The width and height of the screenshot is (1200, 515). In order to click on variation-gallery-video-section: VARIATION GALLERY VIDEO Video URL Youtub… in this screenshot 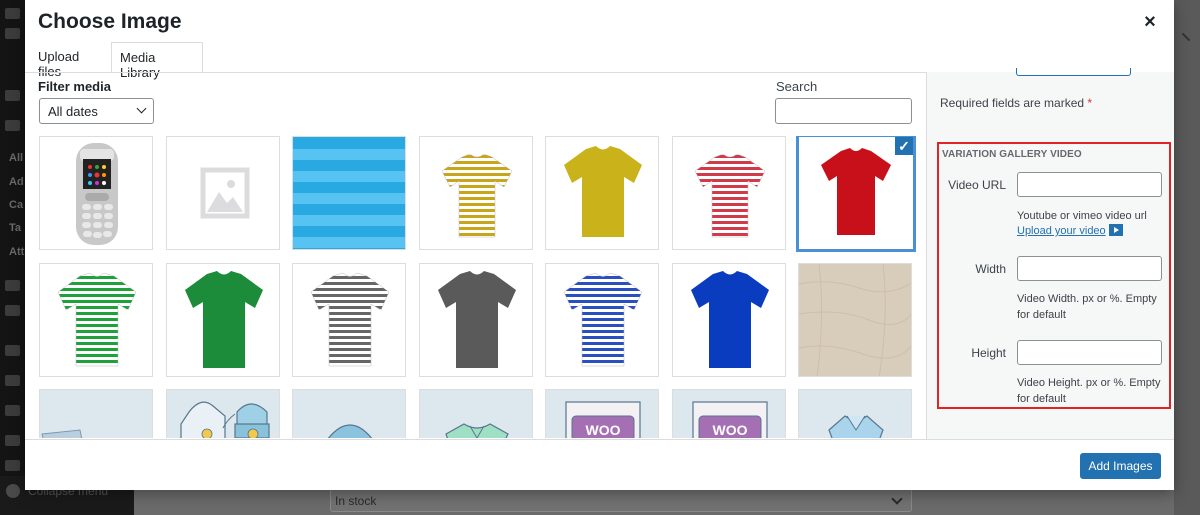, I will do `click(1054, 275)`.